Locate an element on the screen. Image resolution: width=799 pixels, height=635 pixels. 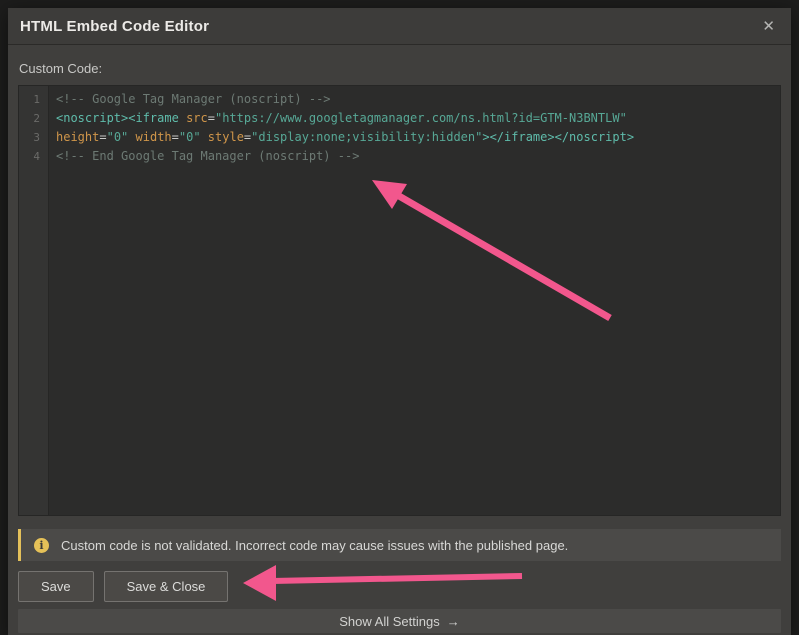
line-number: 1 is located at coordinates (36, 99).